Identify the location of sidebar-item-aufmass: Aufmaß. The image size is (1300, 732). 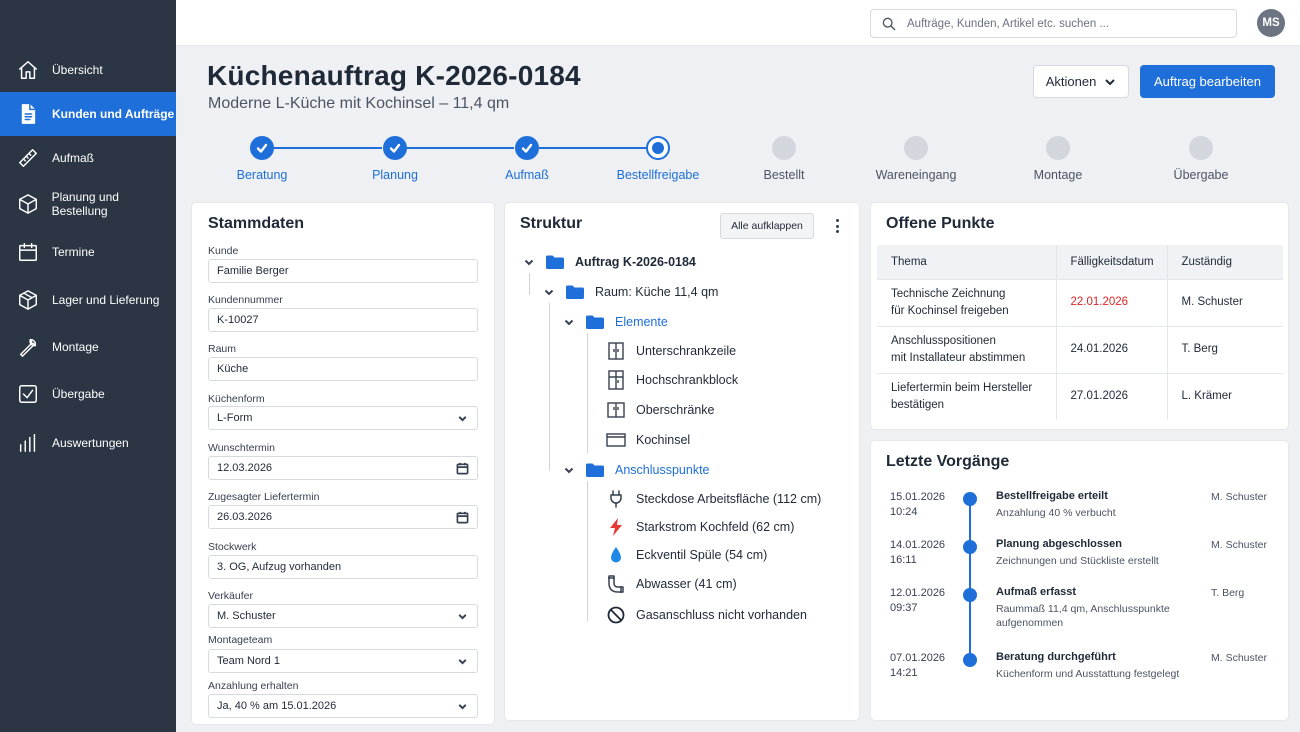
(88, 158).